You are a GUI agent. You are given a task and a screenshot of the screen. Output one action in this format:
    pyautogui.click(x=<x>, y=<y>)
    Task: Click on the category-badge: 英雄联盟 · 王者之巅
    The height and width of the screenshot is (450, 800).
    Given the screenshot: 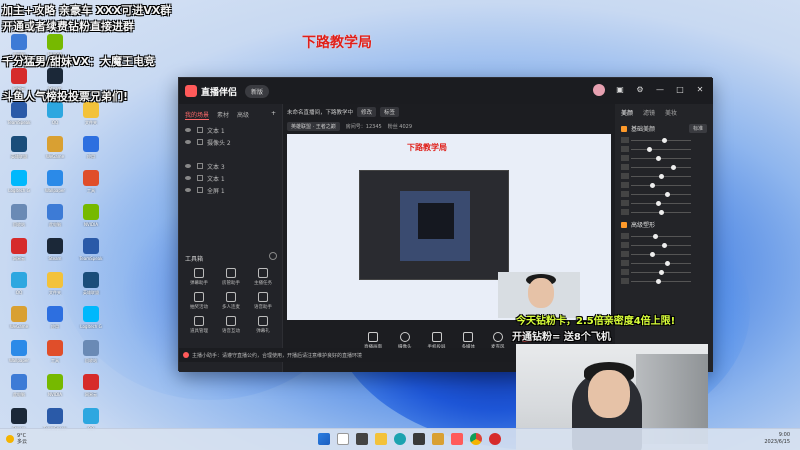 What is the action you would take?
    pyautogui.click(x=313, y=126)
    